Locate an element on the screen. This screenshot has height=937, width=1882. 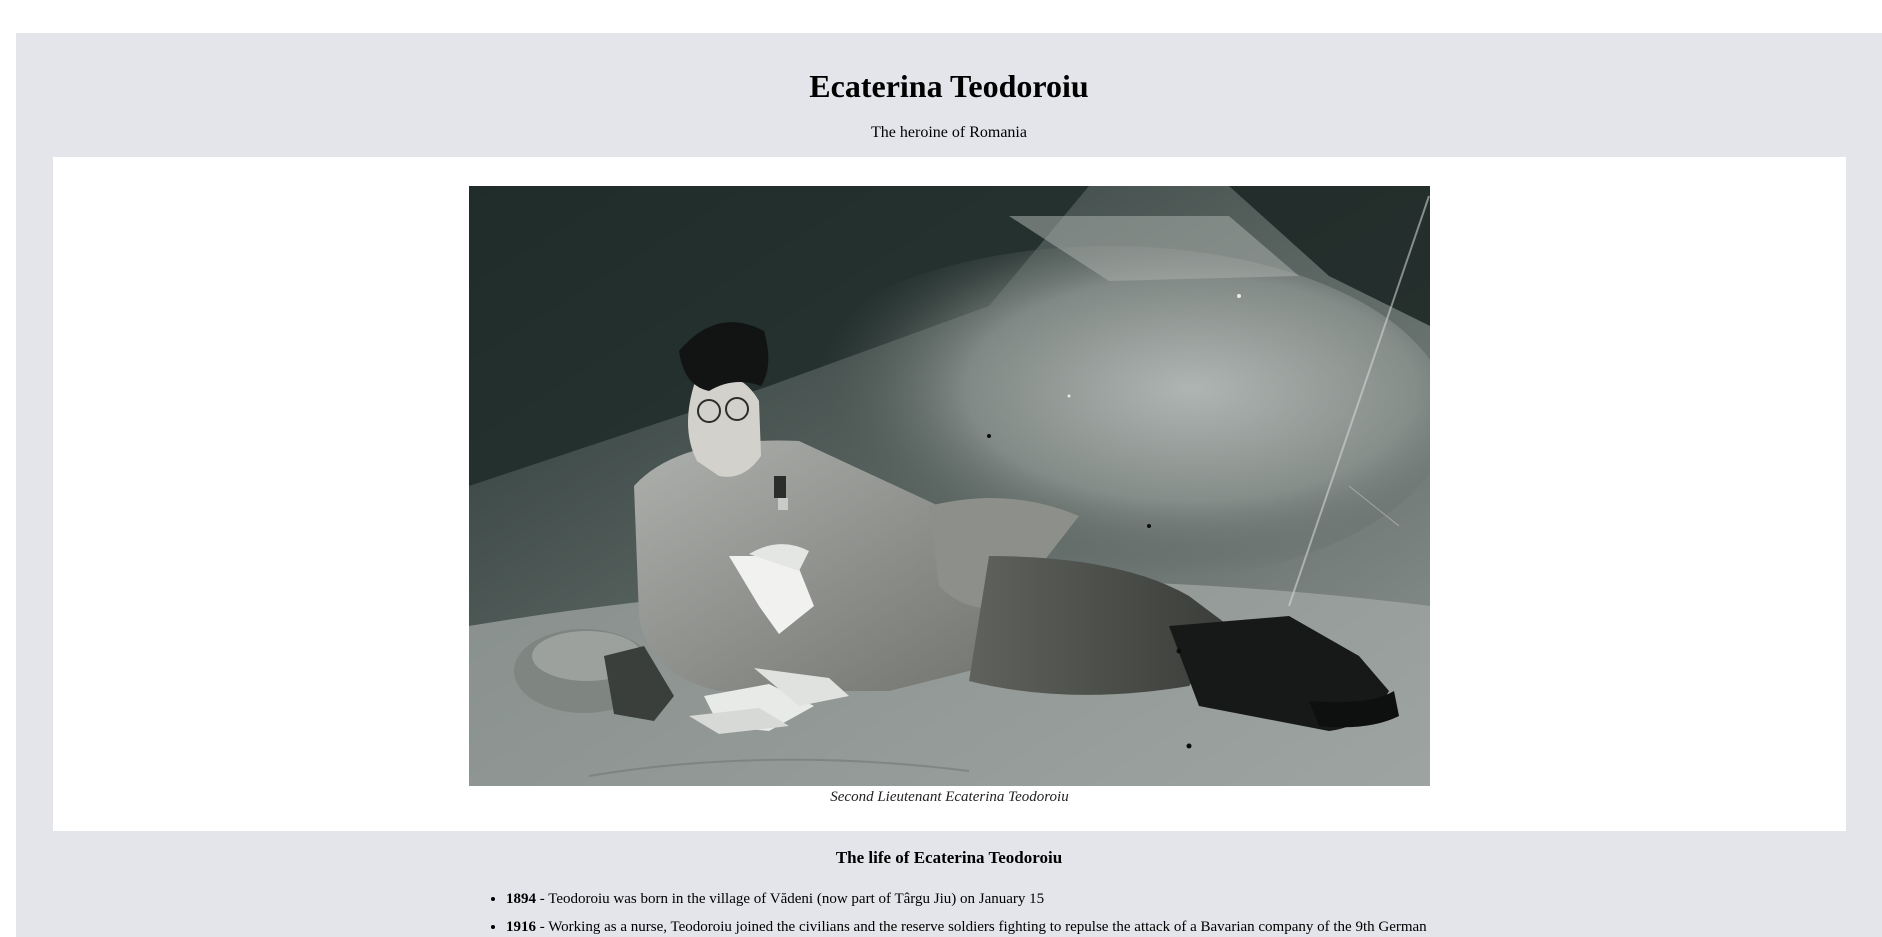
photo-caption: Second Lieutenant Ecaterina Teodoroiu is located at coordinates (949, 797).